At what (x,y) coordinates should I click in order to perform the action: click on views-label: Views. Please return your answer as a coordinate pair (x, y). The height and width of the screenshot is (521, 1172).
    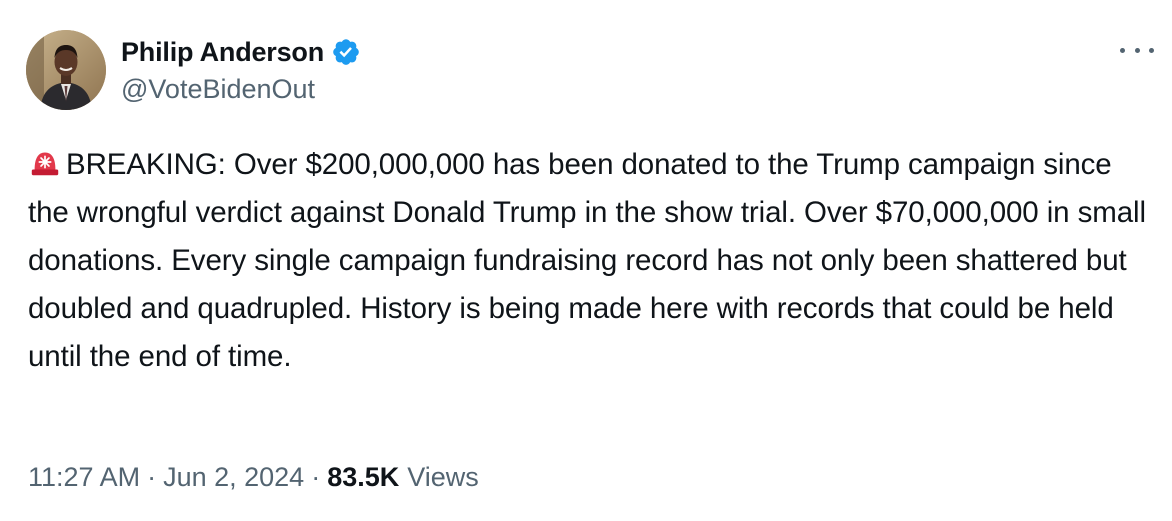
    Looking at the image, I should click on (443, 477).